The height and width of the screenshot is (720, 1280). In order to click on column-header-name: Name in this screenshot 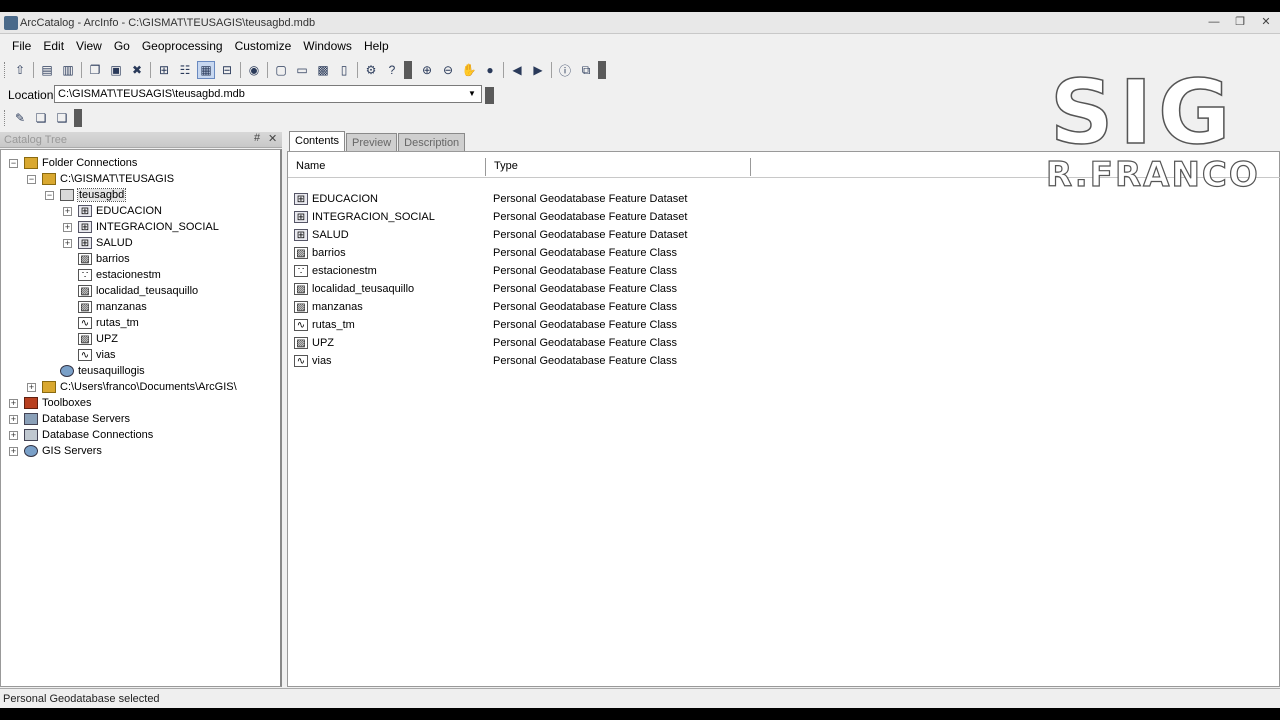, I will do `click(387, 167)`.